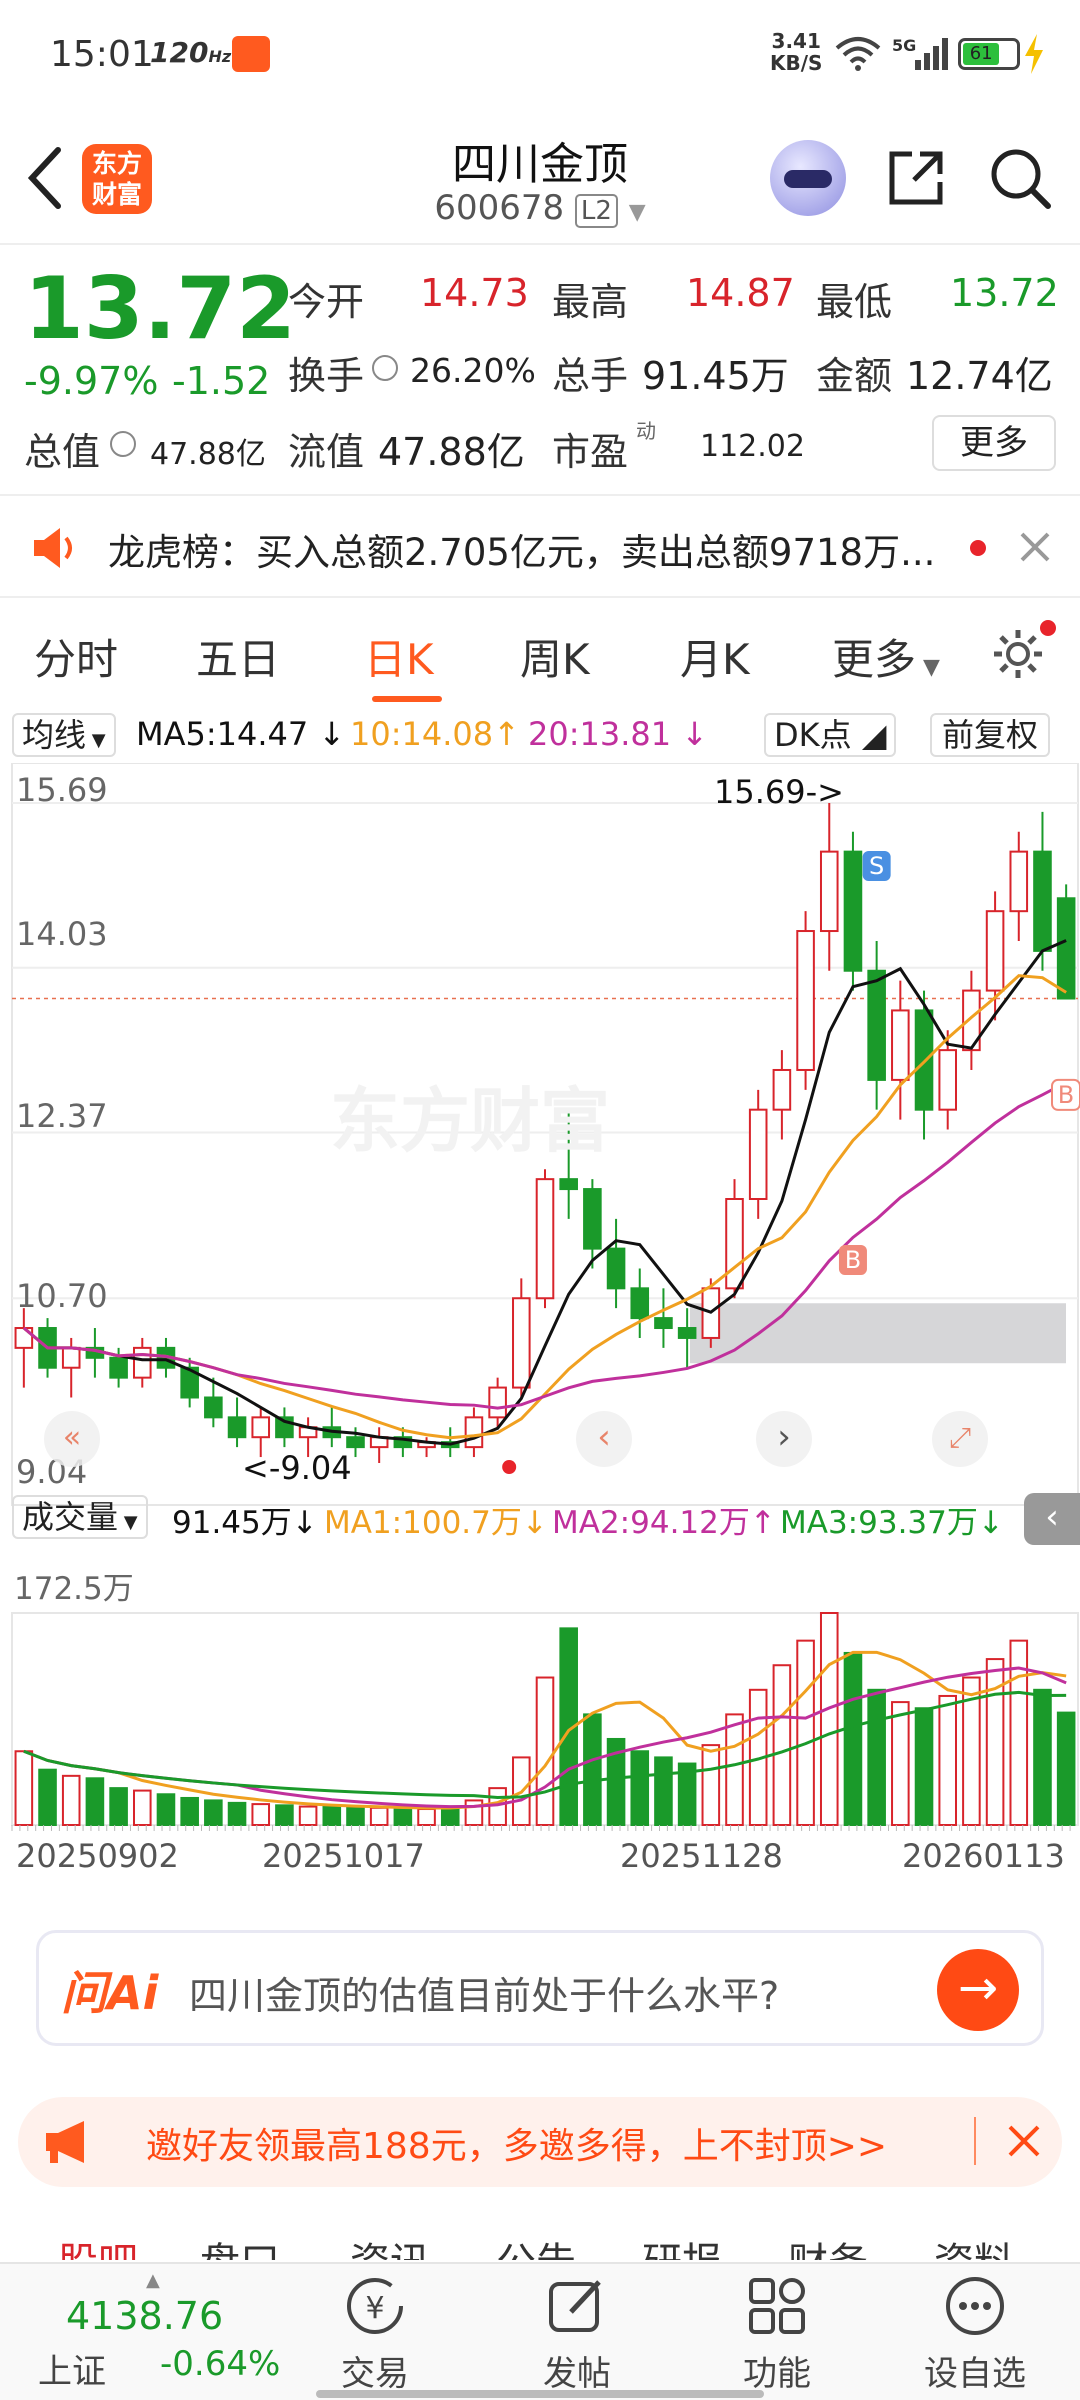 This screenshot has height=2400, width=1080. What do you see at coordinates (53, 548) in the screenshot?
I see `speaker-icon` at bounding box center [53, 548].